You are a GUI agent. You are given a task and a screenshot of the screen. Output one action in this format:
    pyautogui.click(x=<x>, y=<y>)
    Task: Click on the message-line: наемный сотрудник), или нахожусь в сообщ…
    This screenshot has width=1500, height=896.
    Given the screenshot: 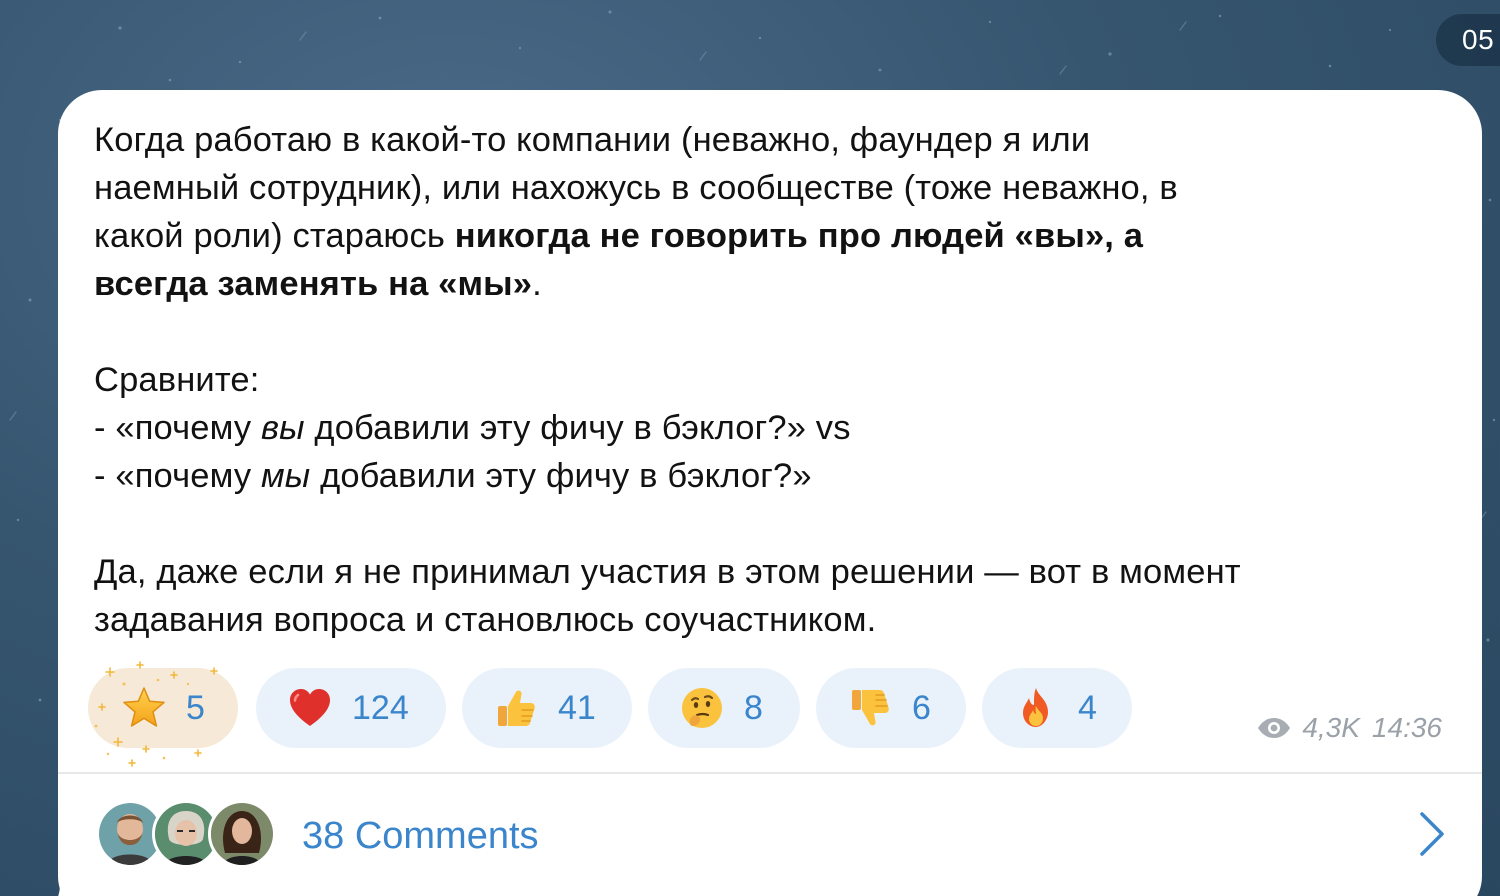 What is the action you would take?
    pyautogui.click(x=784, y=188)
    